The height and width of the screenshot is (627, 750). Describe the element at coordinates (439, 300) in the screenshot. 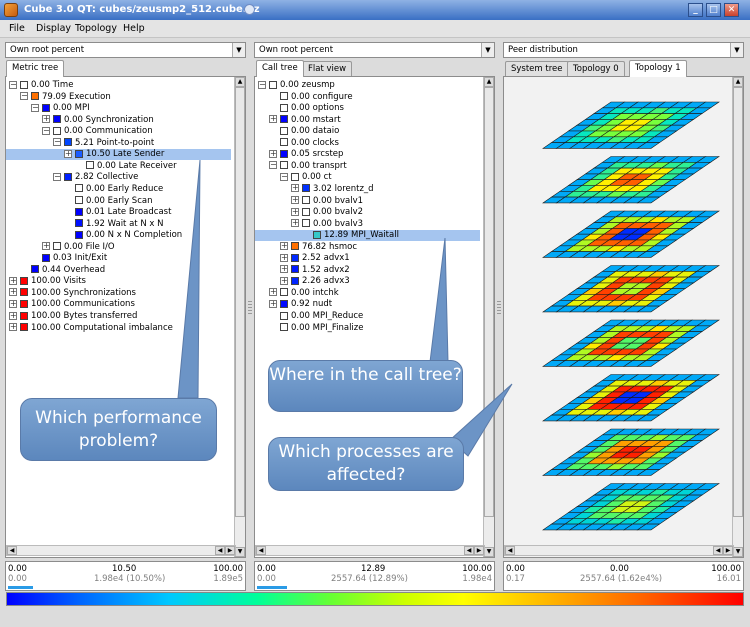

I see `callout-pointer-calltree` at that location.